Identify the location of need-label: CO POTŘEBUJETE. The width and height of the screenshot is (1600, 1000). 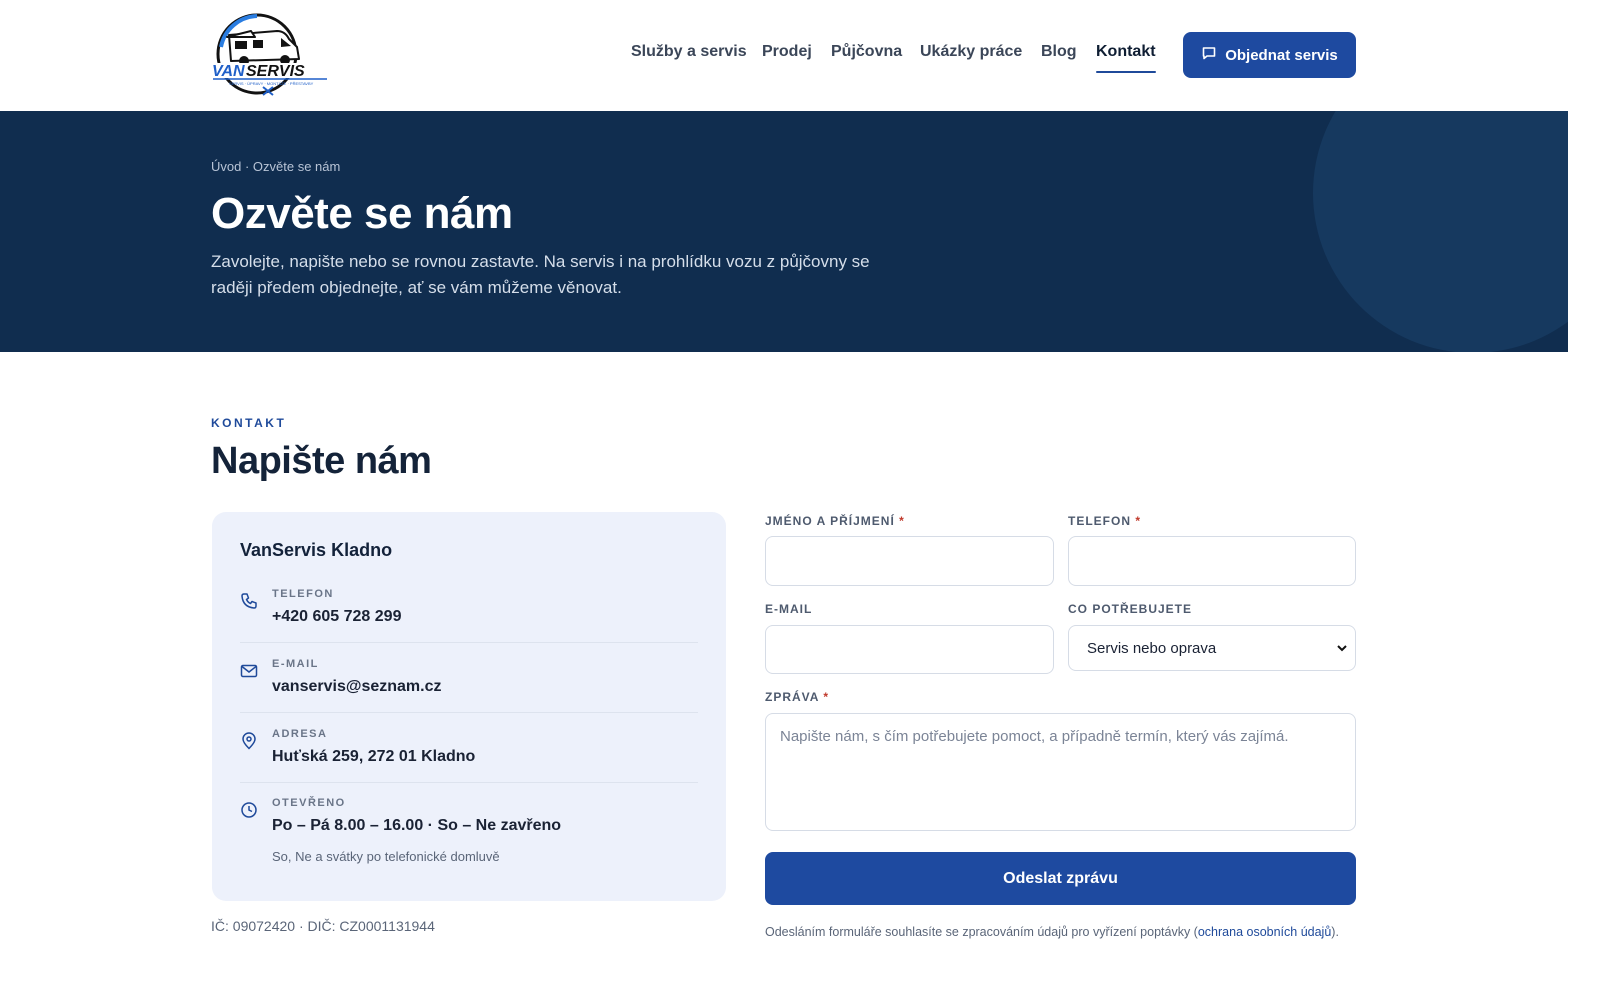
(1130, 609).